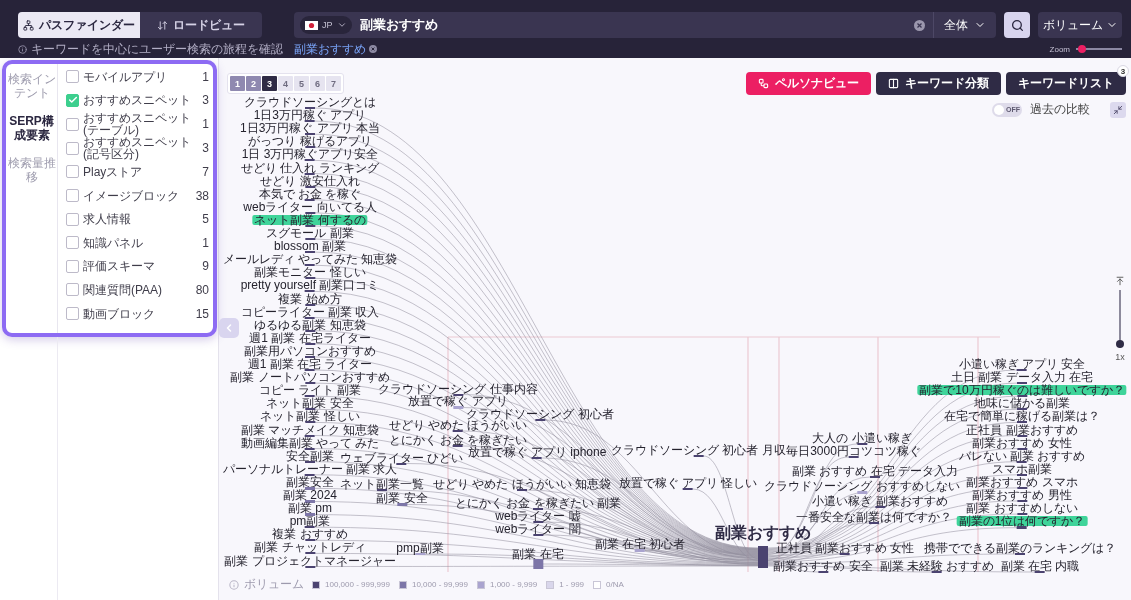  Describe the element at coordinates (937, 566) in the screenshot. I see `keyword-label: 副業 未経験 おすすめ` at that location.